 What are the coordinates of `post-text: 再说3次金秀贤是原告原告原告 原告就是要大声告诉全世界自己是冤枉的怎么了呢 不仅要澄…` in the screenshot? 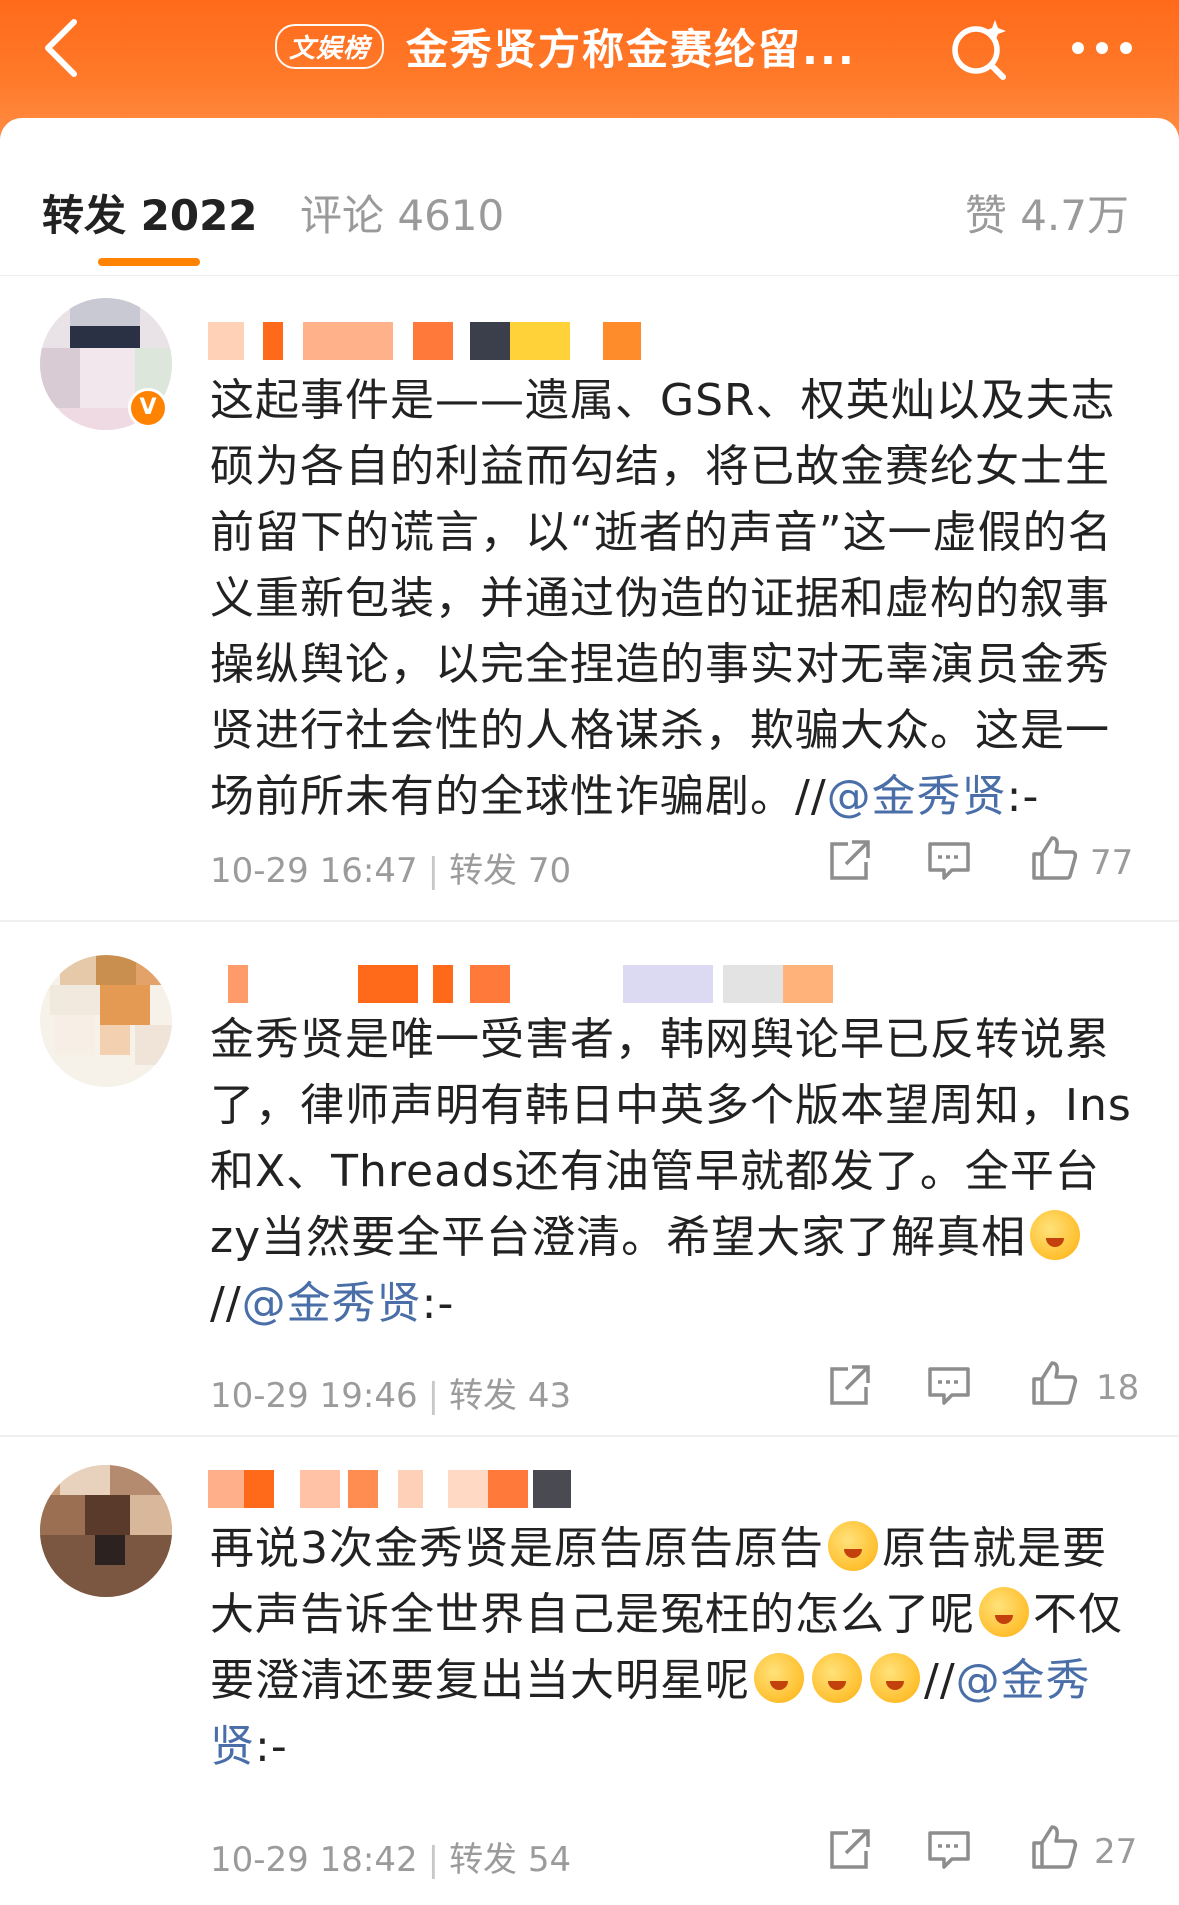 It's located at (672, 1648).